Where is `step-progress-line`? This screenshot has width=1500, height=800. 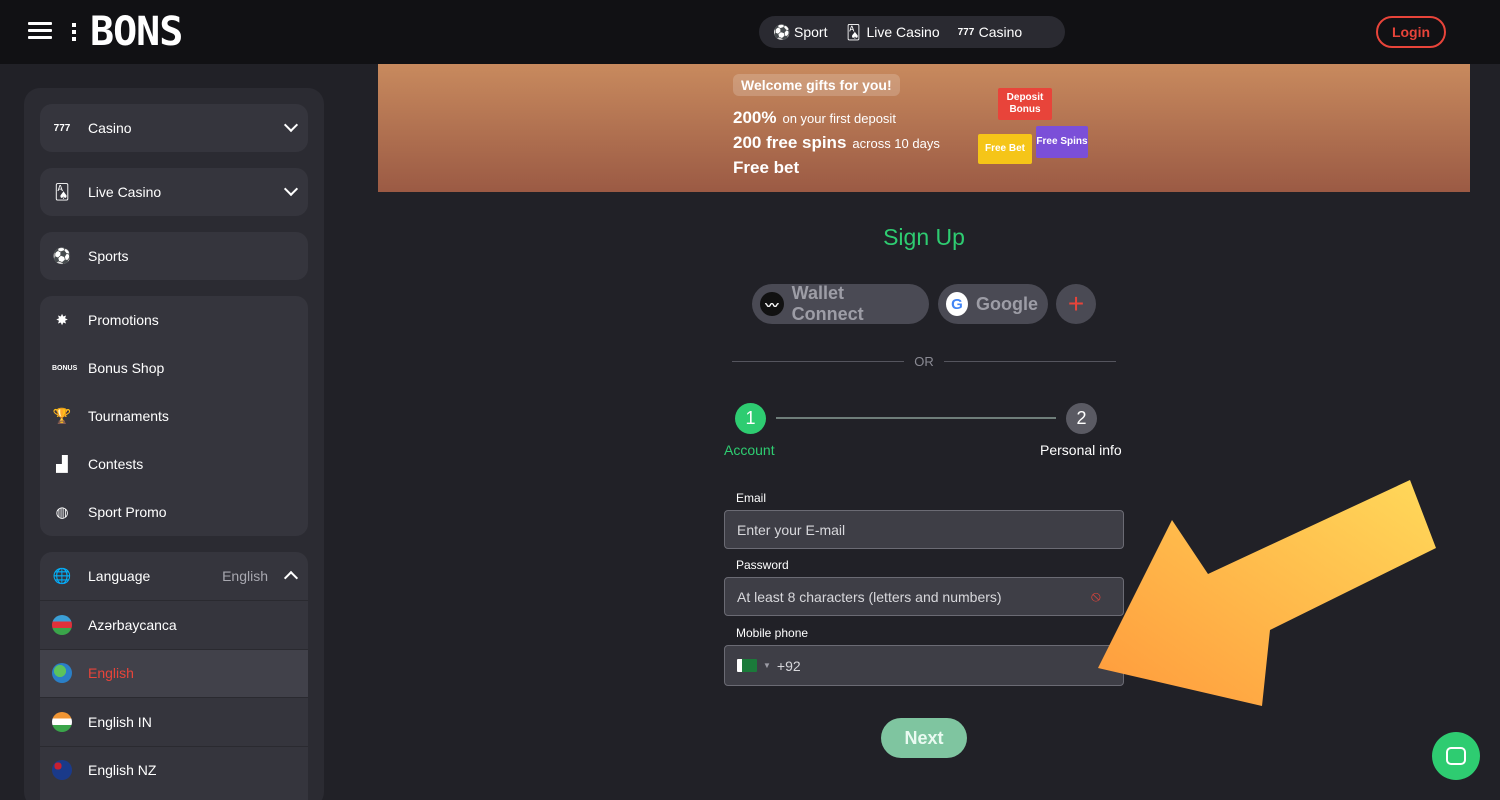 step-progress-line is located at coordinates (916, 418).